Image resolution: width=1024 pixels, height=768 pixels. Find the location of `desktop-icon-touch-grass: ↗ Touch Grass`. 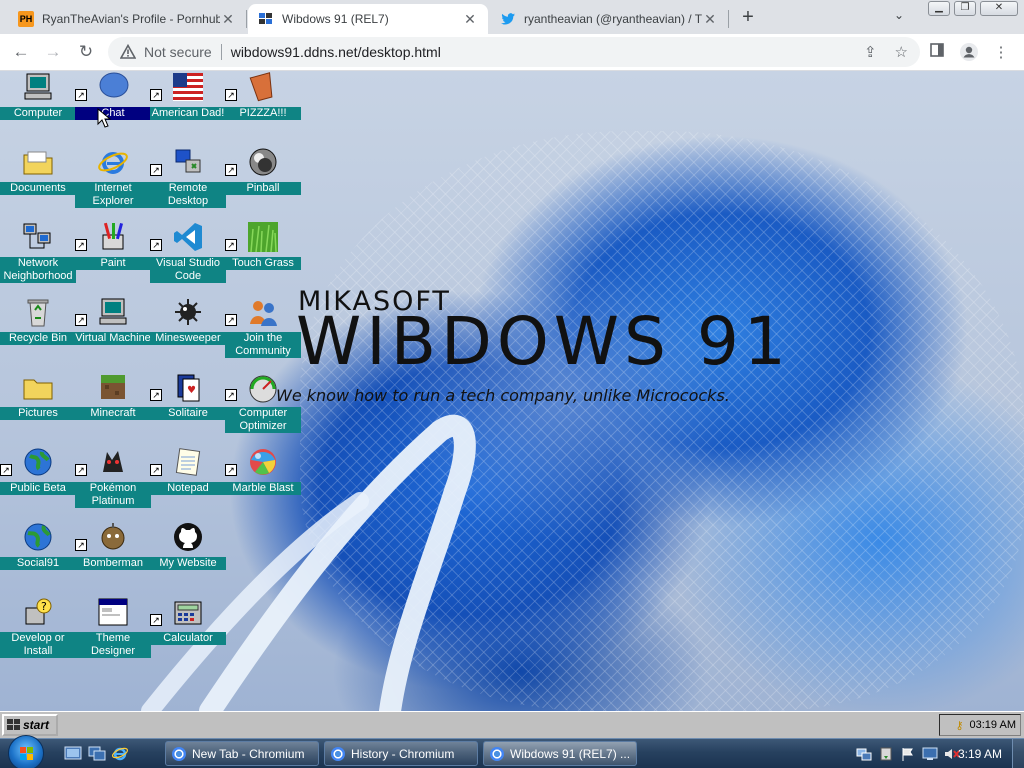

desktop-icon-touch-grass: ↗ Touch Grass is located at coordinates (263, 258).